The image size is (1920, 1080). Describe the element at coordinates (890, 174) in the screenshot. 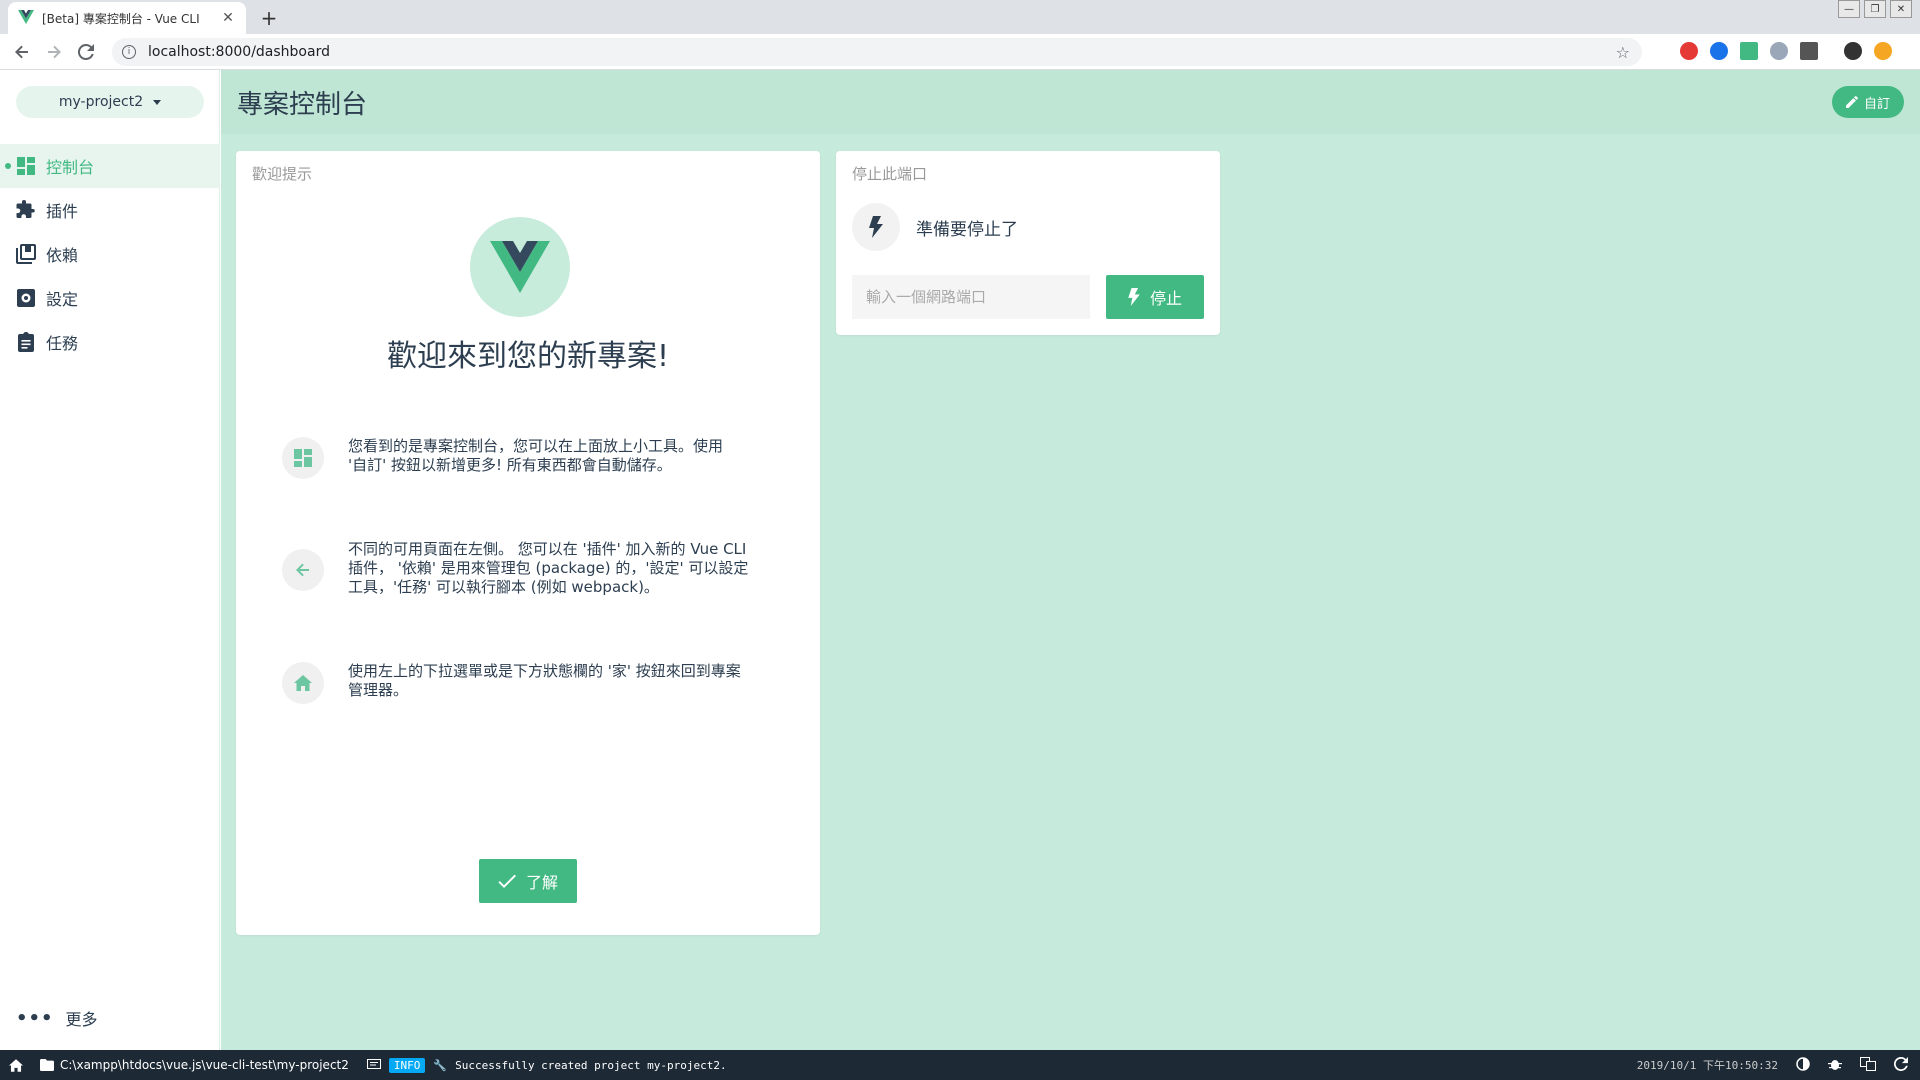

I see `kill-port-card-title: 停止此端口` at that location.